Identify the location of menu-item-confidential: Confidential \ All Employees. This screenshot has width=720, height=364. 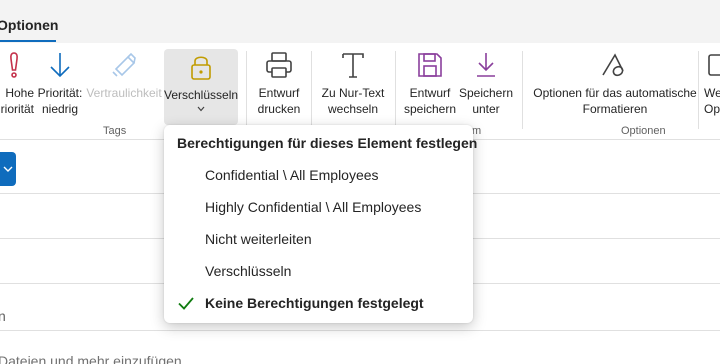
(318, 175).